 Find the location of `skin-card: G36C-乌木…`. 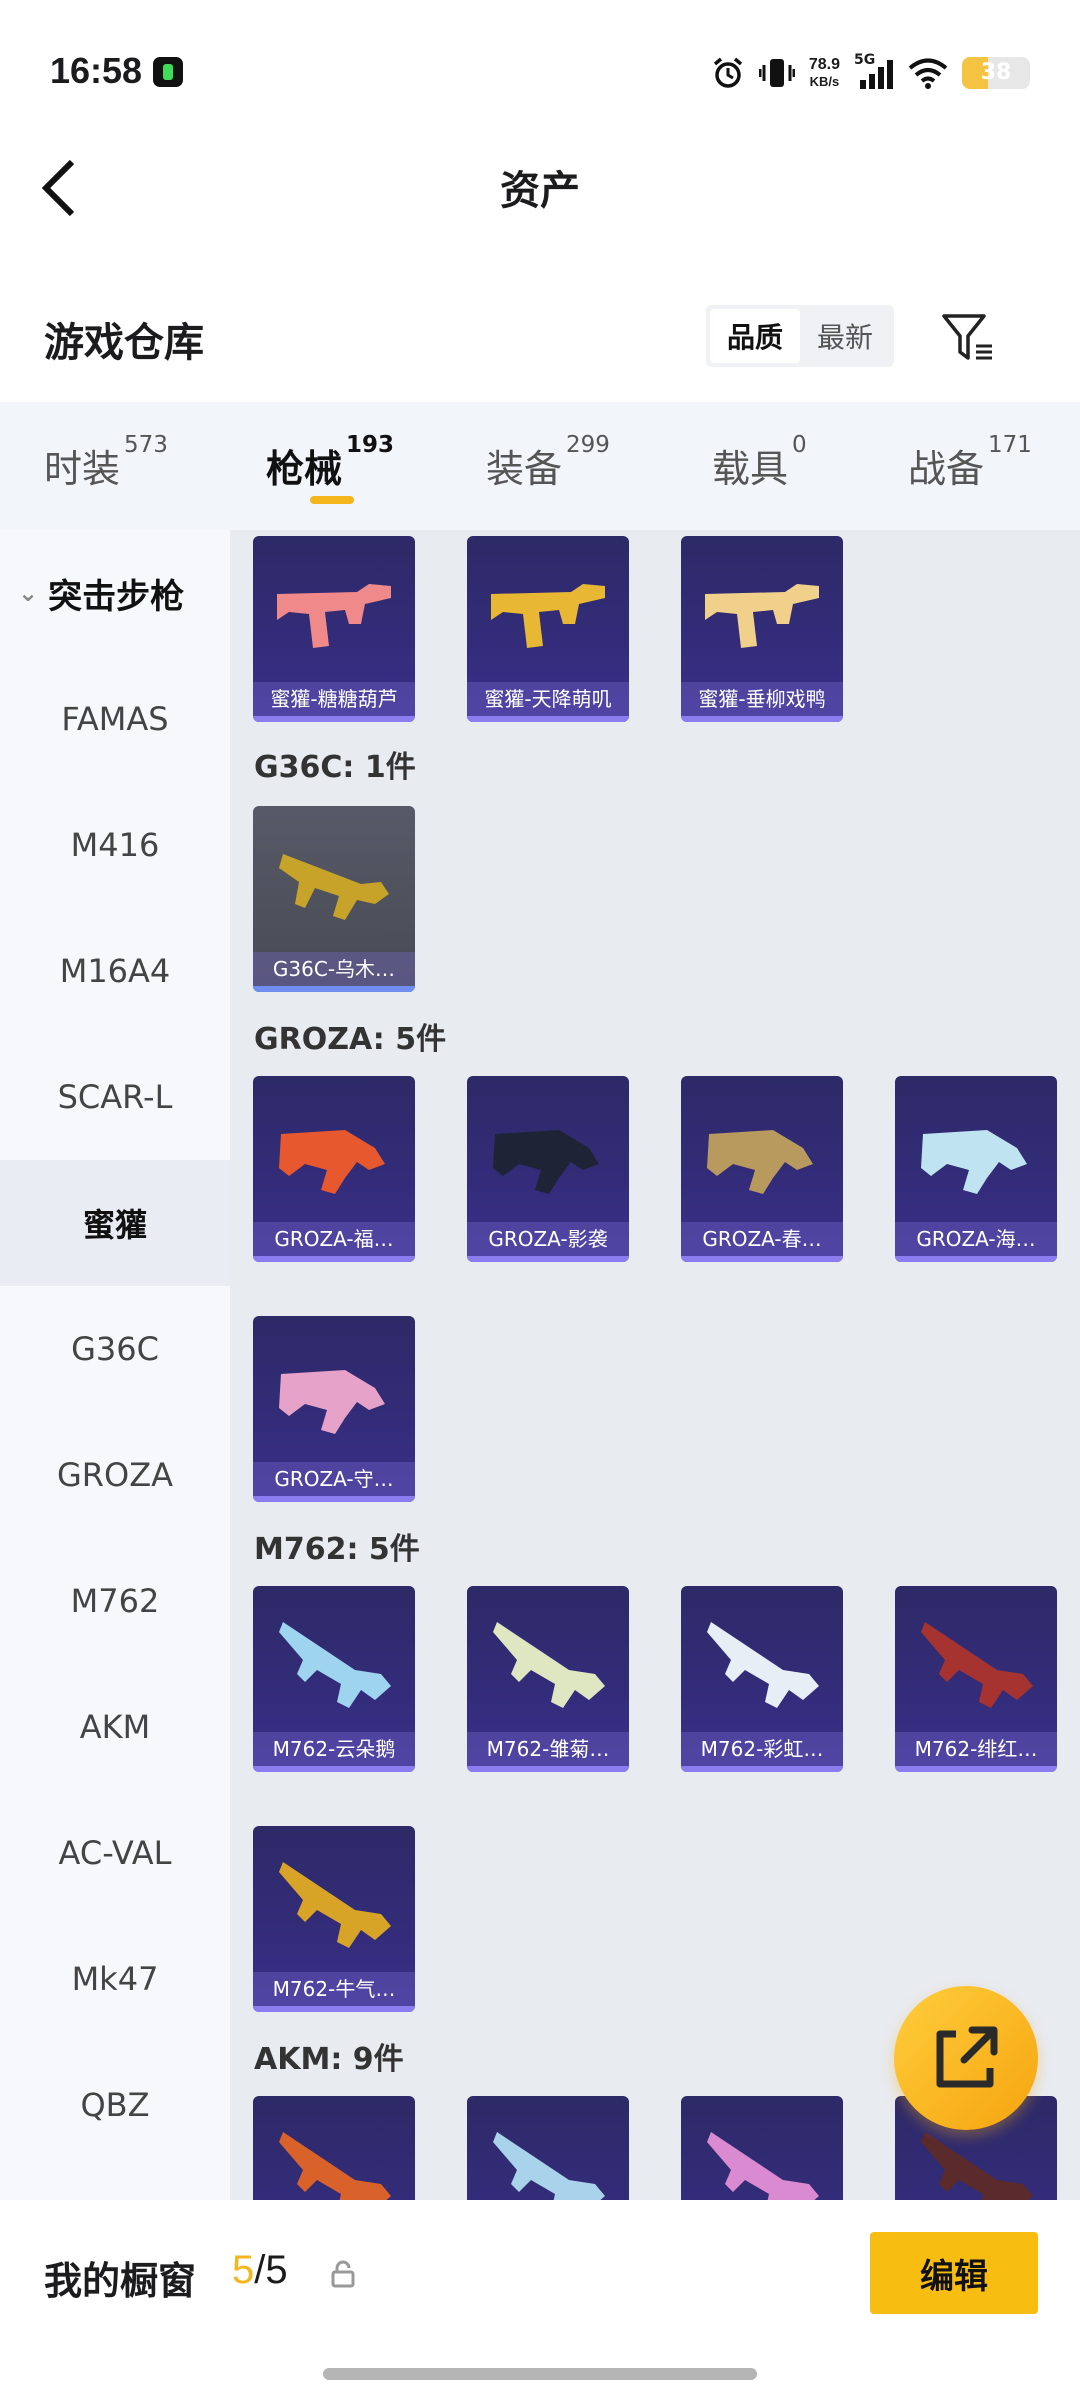

skin-card: G36C-乌木… is located at coordinates (334, 899).